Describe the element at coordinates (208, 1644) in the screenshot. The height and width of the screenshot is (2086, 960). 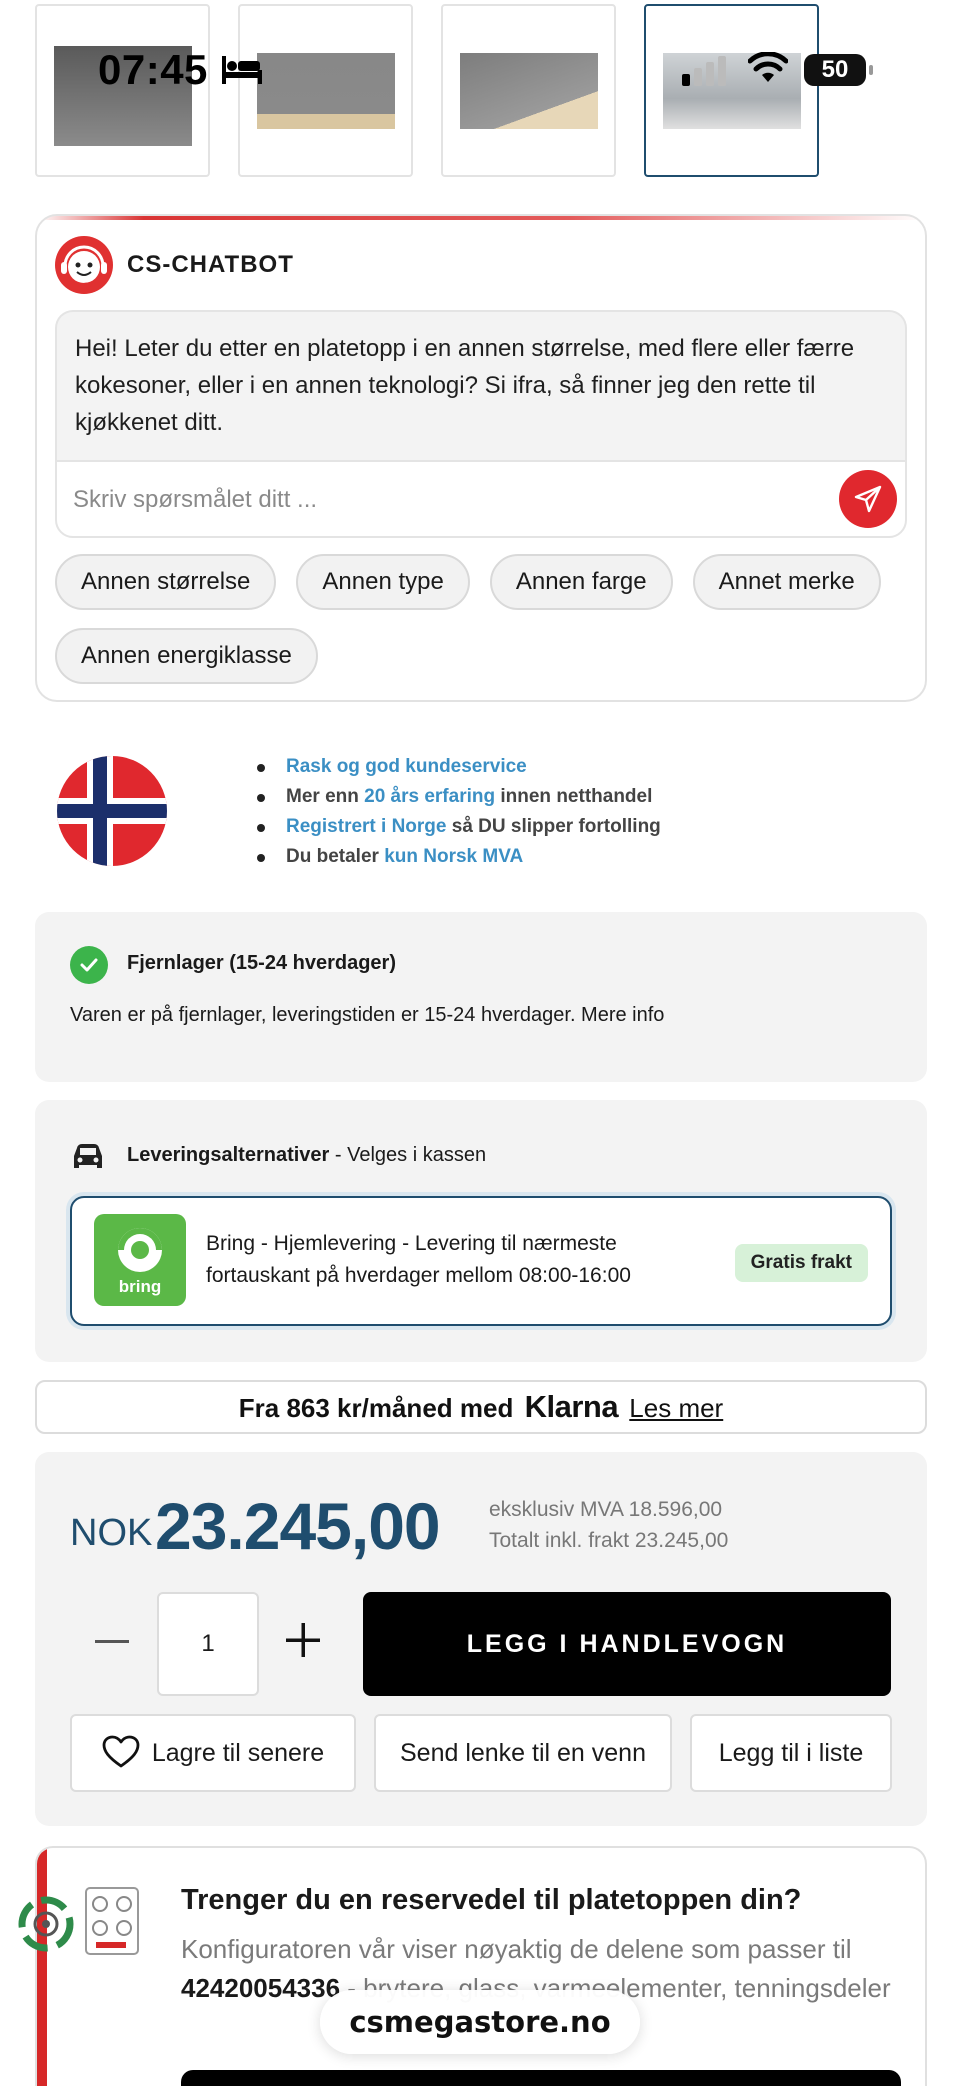
I see `quantity-input: 1` at that location.